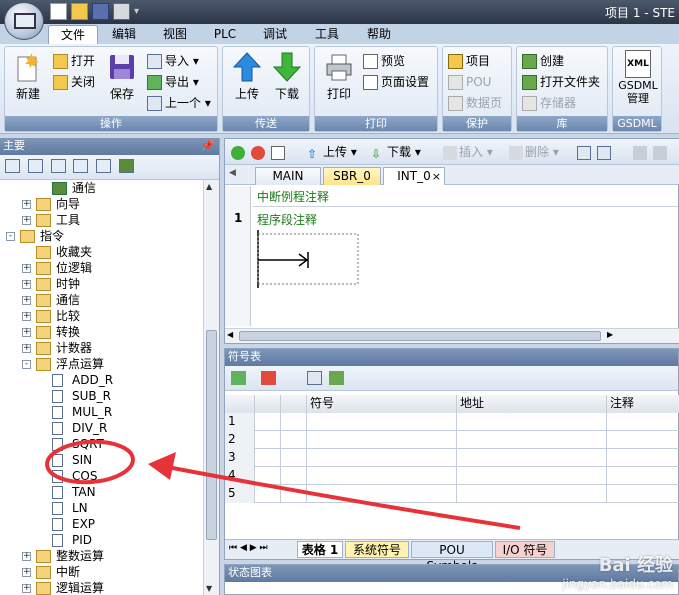 The height and width of the screenshot is (595, 679). I want to click on tree-item: TAN, so click(102, 492).